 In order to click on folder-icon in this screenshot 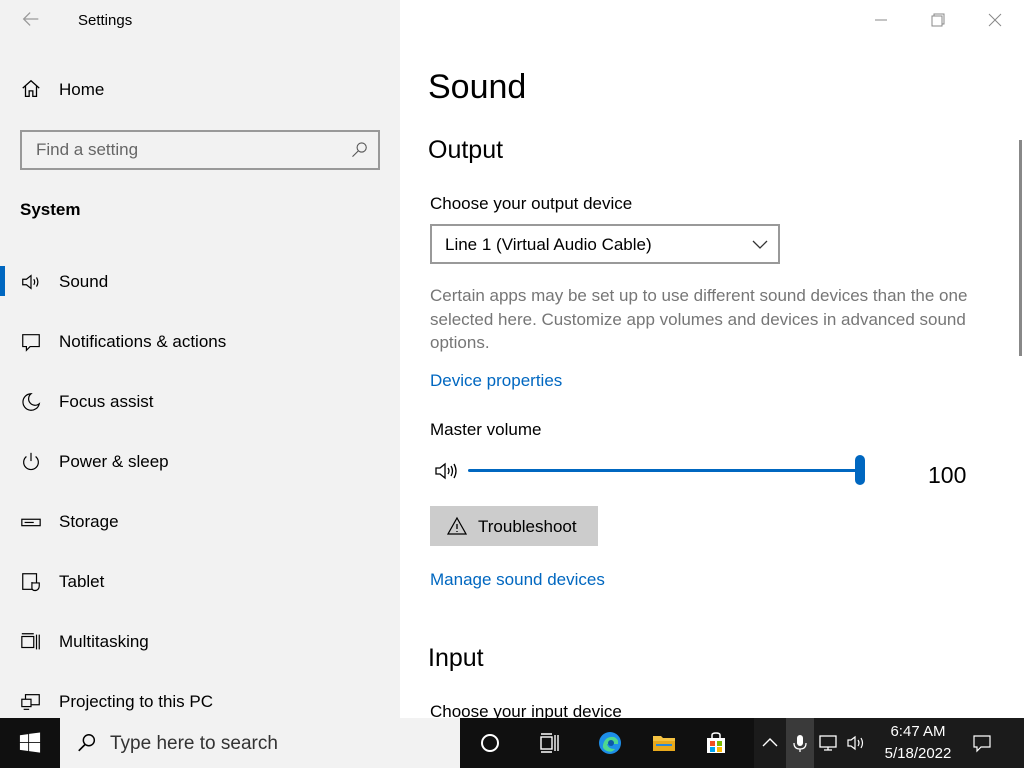, I will do `click(664, 743)`.